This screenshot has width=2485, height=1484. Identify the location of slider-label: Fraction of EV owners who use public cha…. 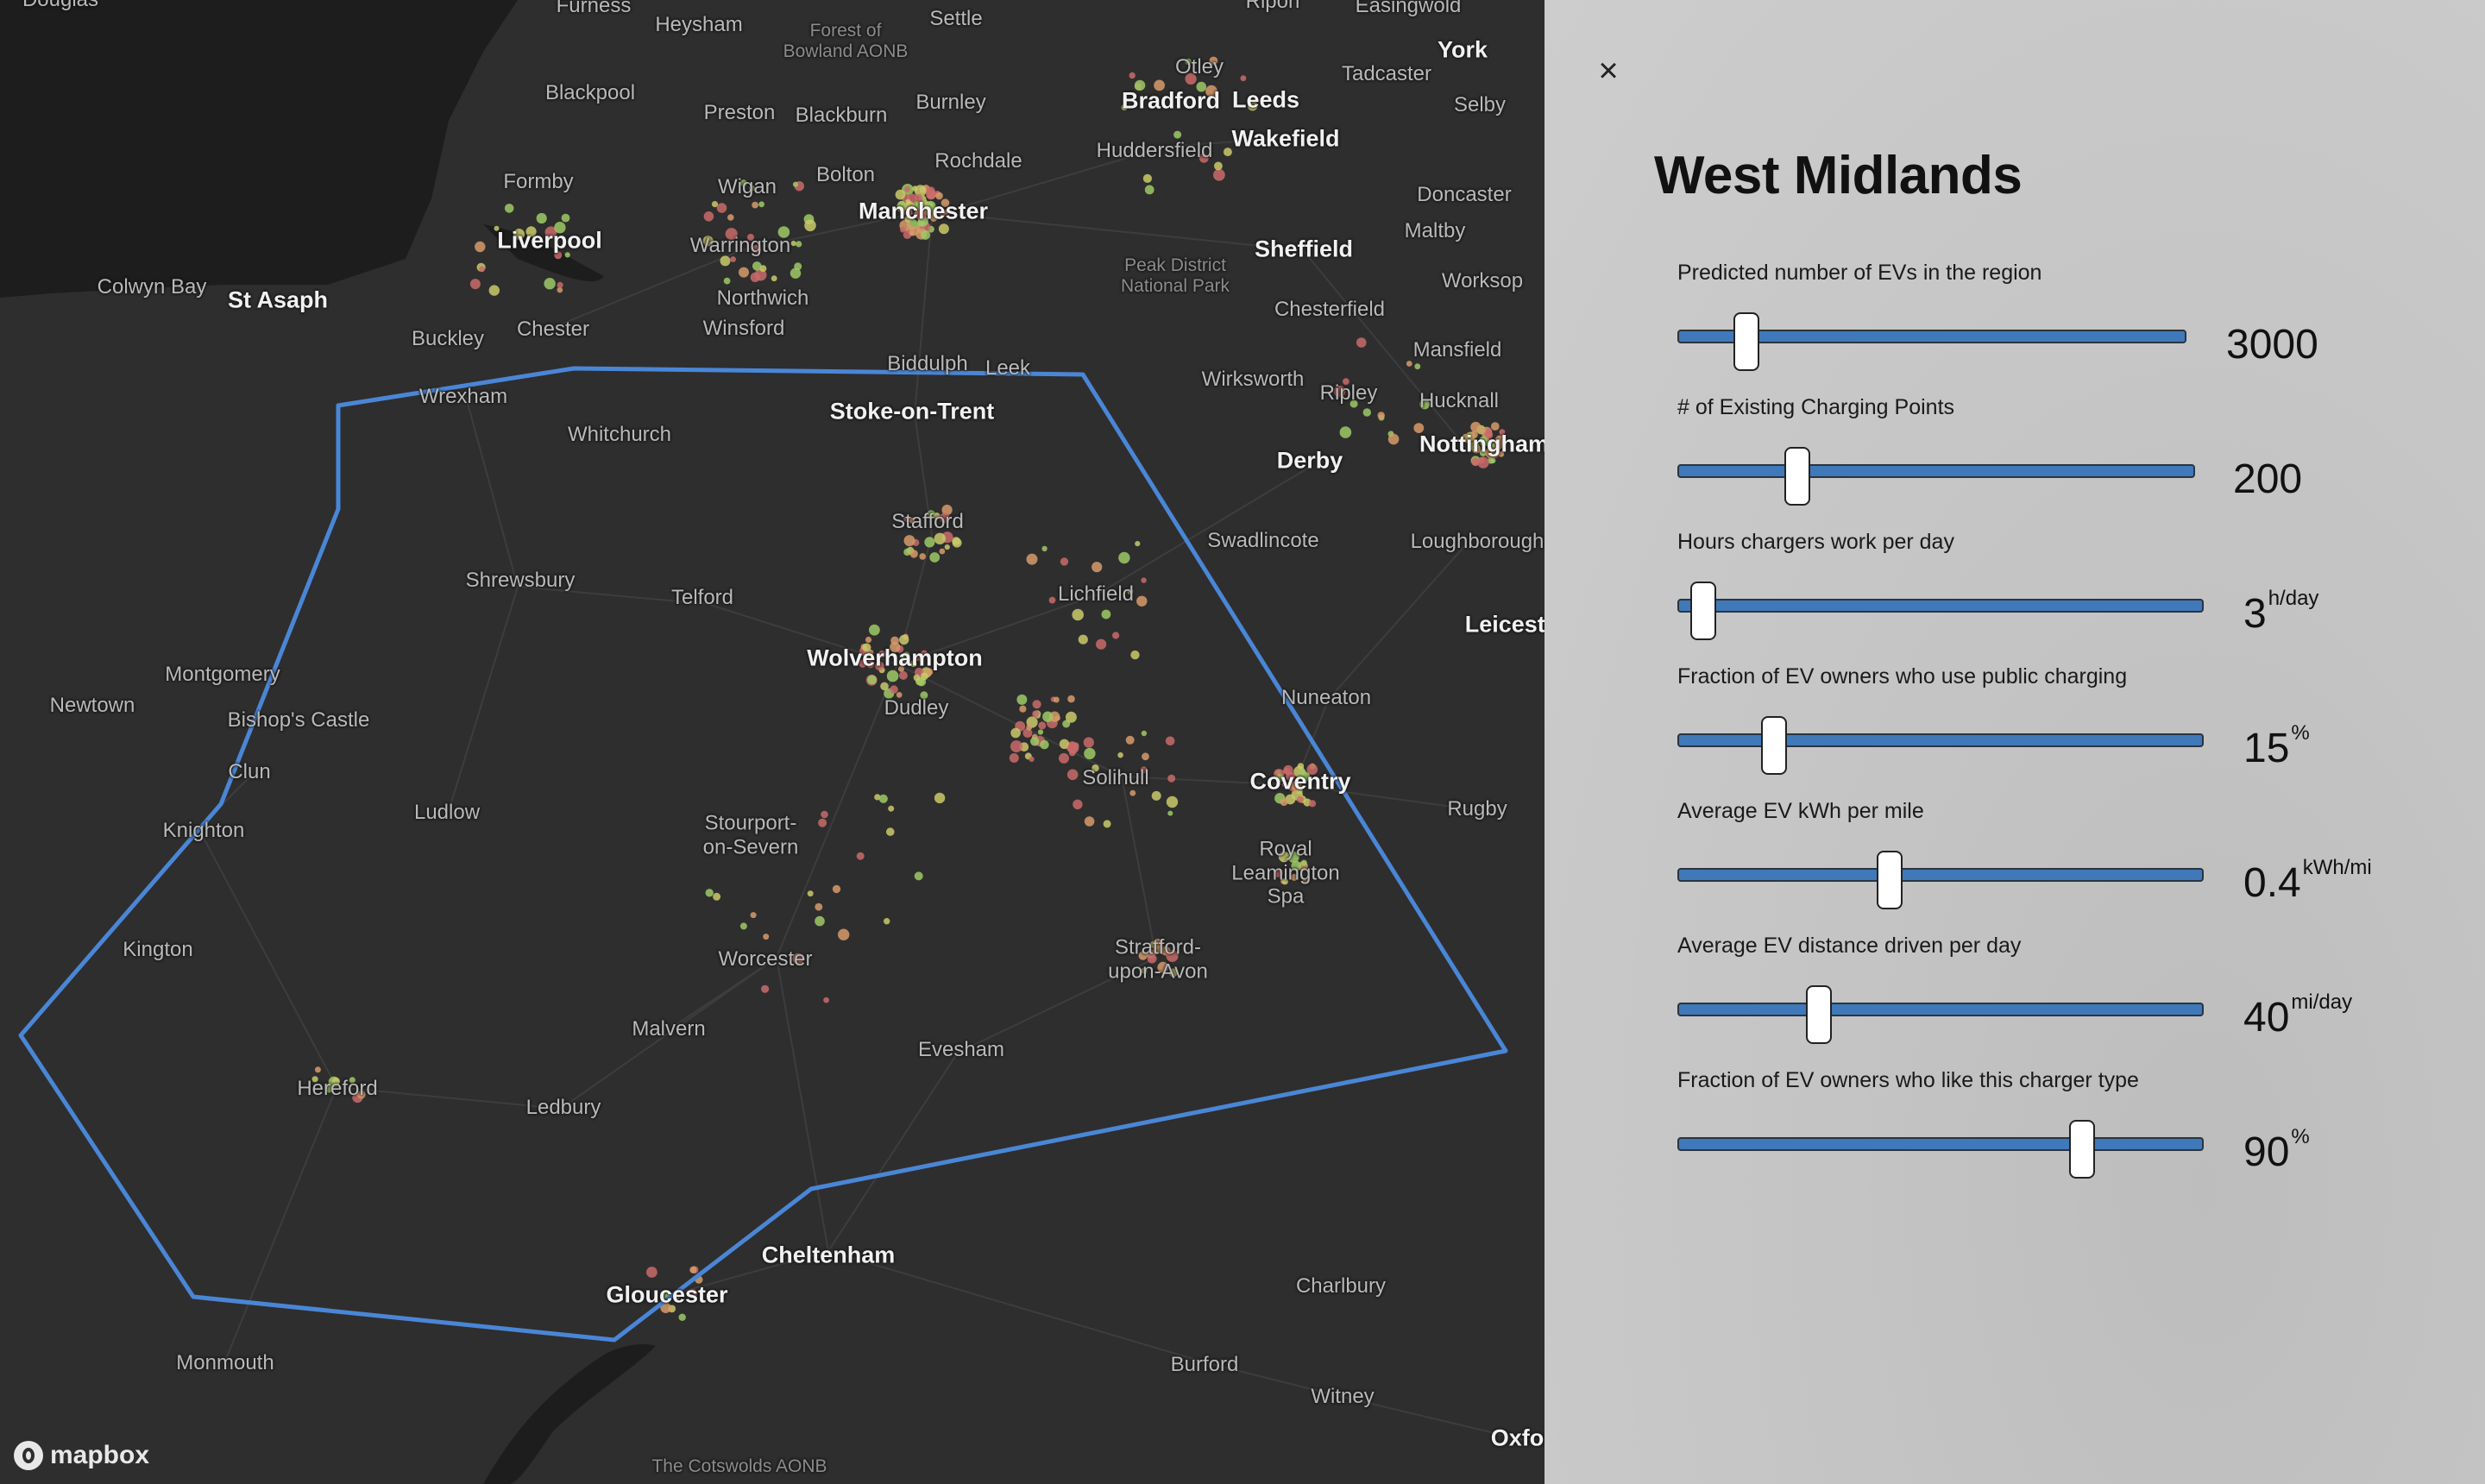
(1902, 676).